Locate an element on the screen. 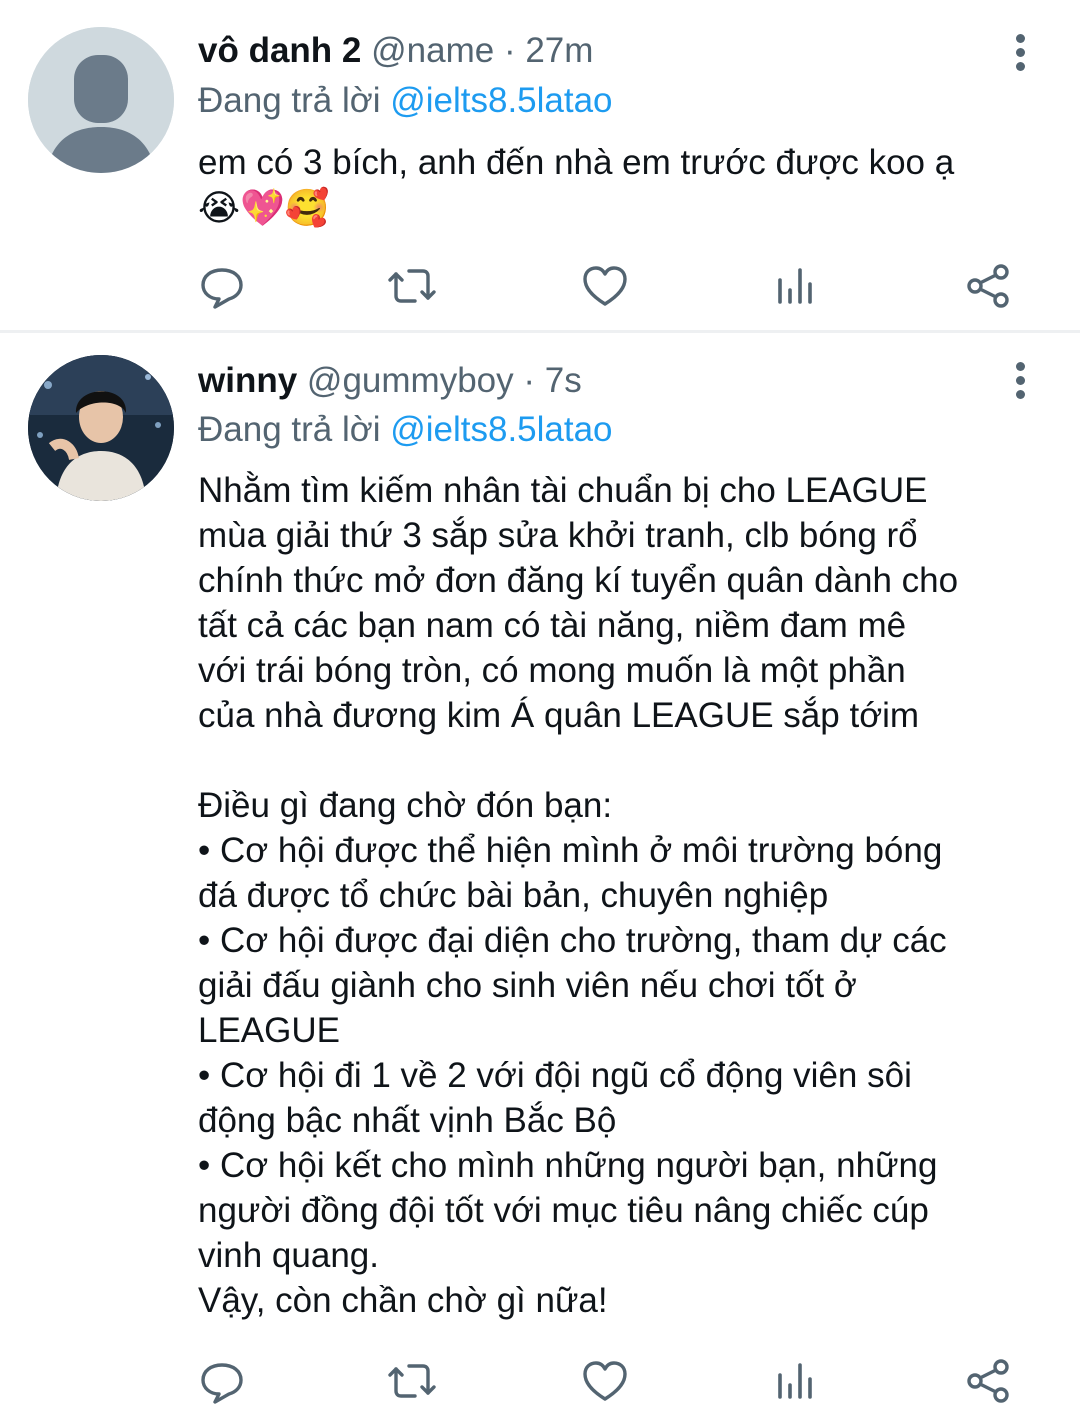  profile-photo is located at coordinates (101, 428).